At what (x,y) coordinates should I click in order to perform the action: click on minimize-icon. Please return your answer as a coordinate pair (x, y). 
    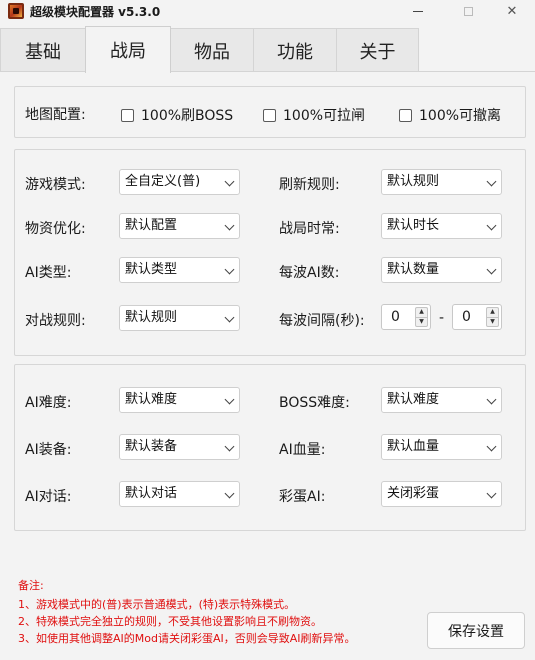
    Looking at the image, I should click on (418, 11).